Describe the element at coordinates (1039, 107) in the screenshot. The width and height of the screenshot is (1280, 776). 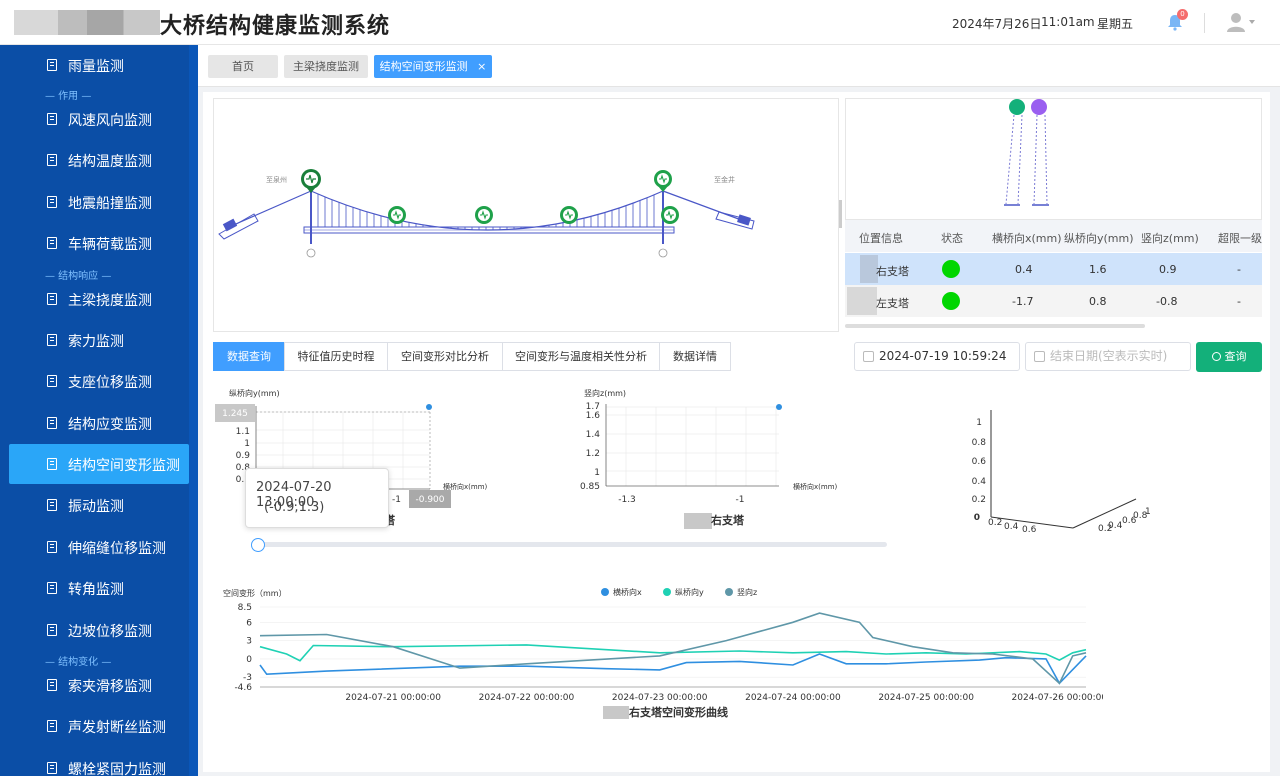
I see `left-tower-point` at that location.